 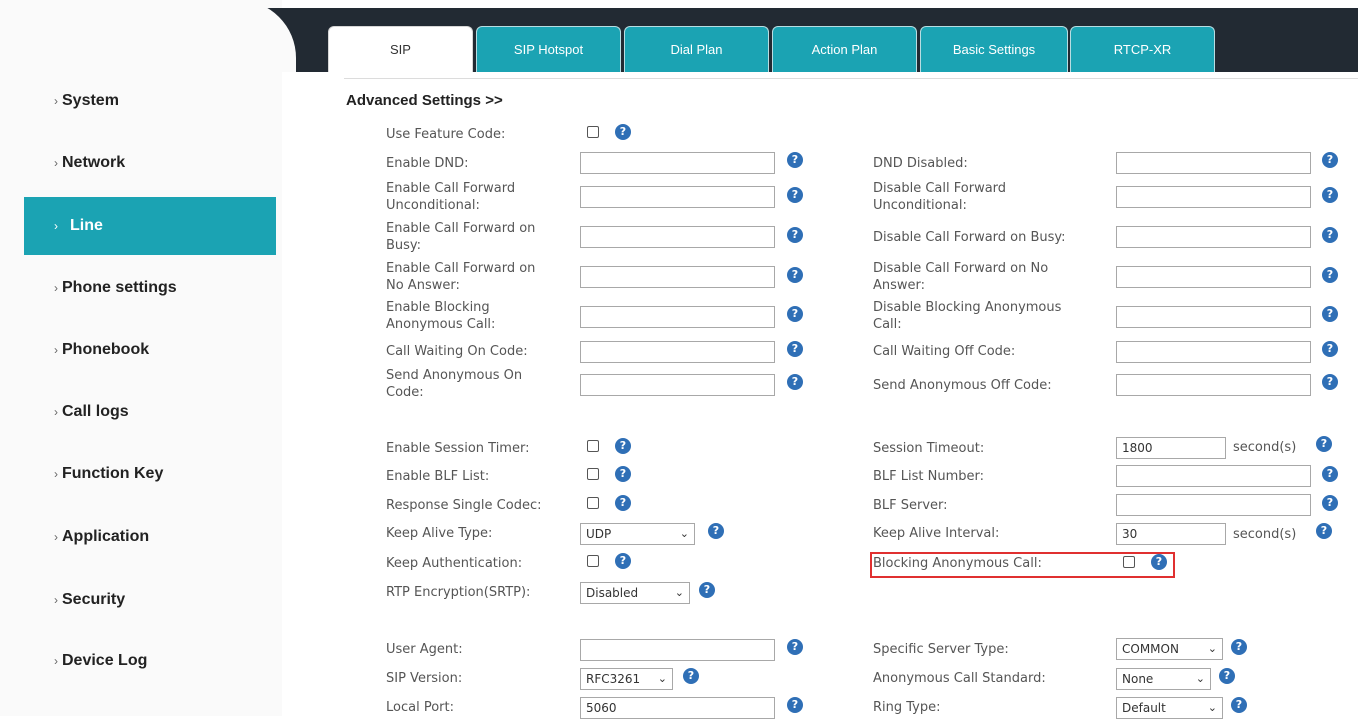 What do you see at coordinates (1138, 679) in the screenshot?
I see `select-value: None` at bounding box center [1138, 679].